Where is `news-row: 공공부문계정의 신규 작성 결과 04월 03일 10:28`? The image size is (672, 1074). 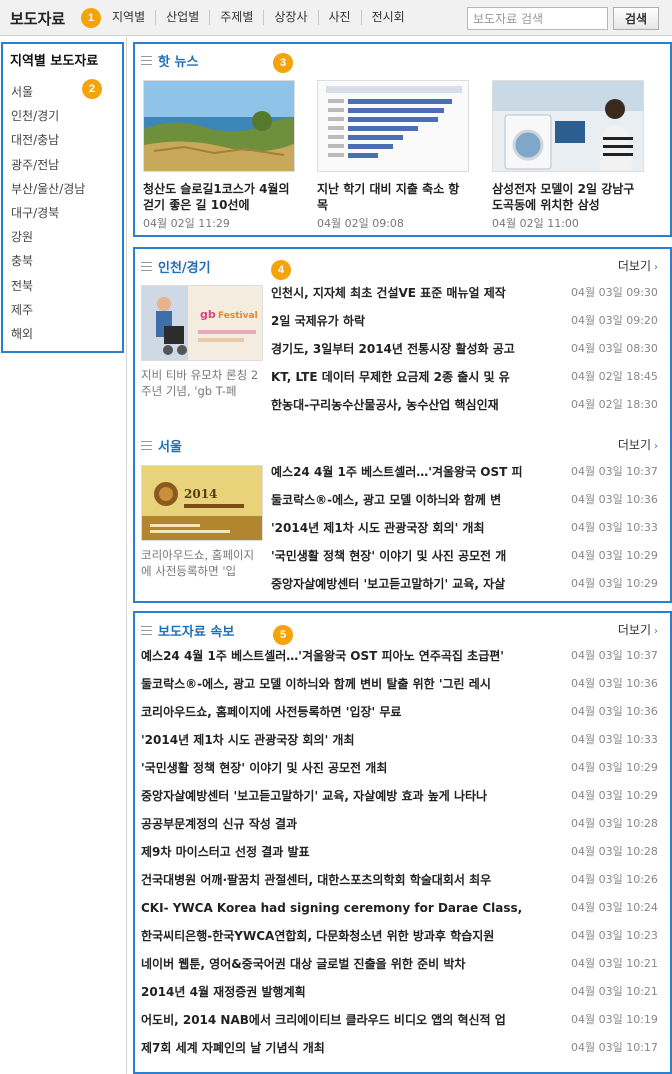
news-row: 공공부문계정의 신규 작성 결과 04월 03일 10:28 is located at coordinates (401, 830).